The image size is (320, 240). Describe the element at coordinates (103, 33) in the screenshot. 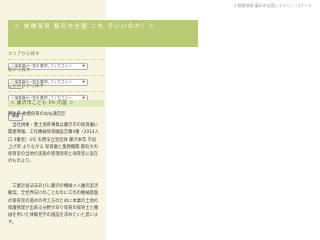

I see `site-title-banner: ＜ 枚橋保育 藤沢市全園 これ でいいのか！＞` at that location.